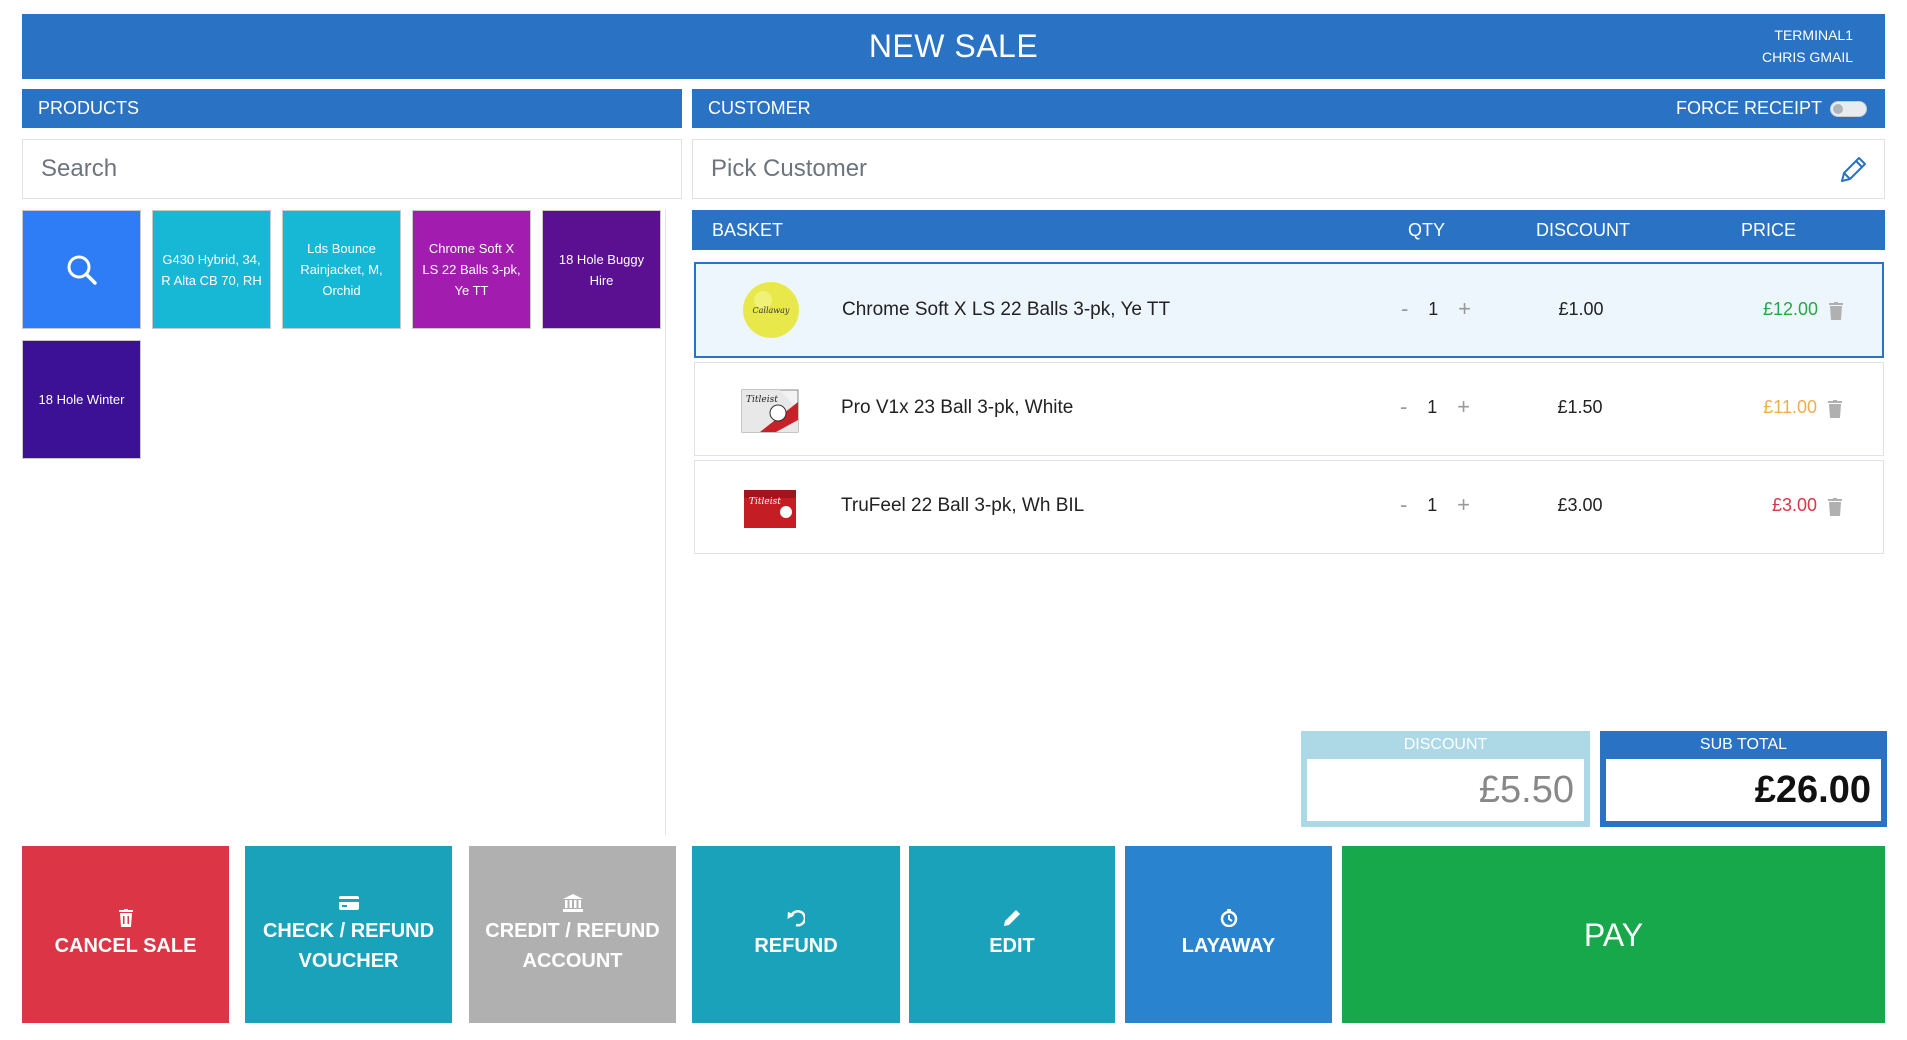 This screenshot has height=1040, width=1907. I want to click on product-search-input, so click(352, 169).